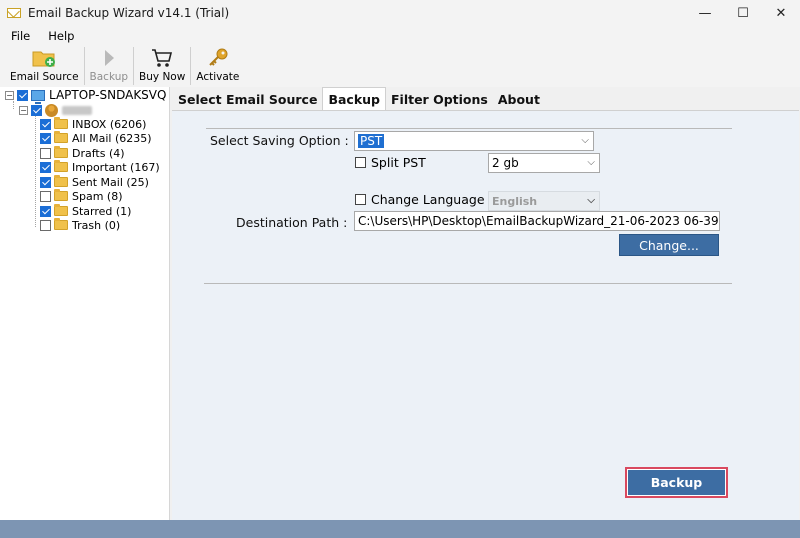  I want to click on folder-label: Trash (0), so click(96, 225).